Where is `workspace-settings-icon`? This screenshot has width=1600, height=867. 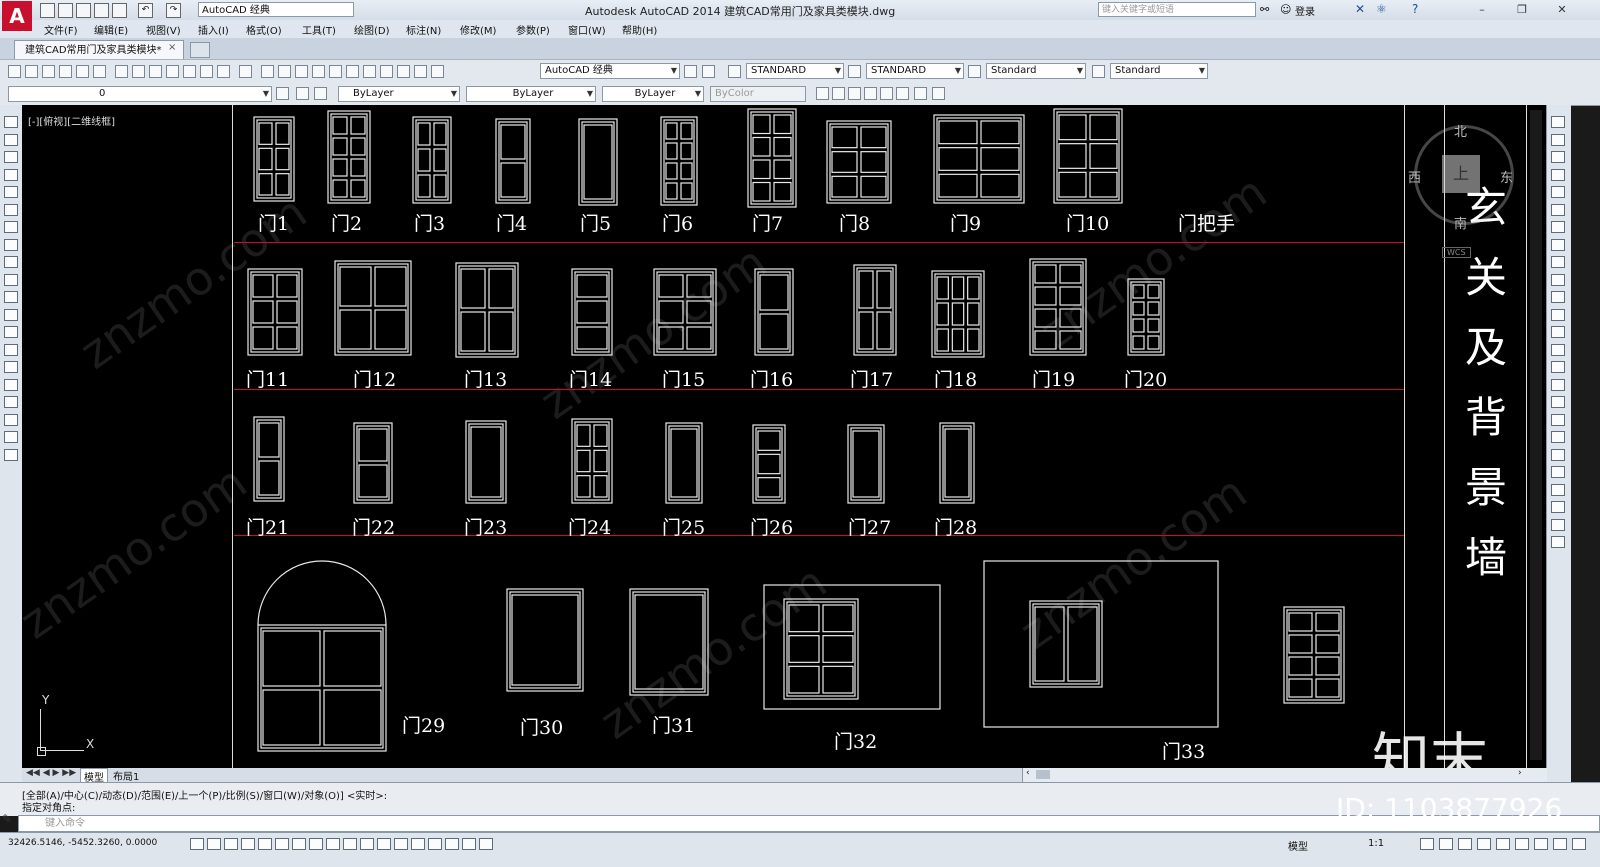 workspace-settings-icon is located at coordinates (708, 71).